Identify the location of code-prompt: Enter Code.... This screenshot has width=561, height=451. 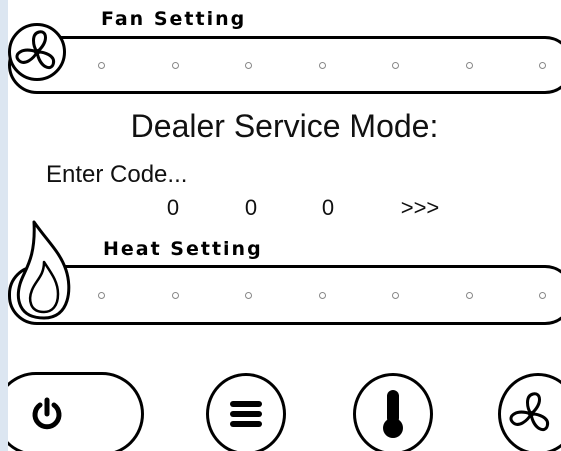
(117, 174).